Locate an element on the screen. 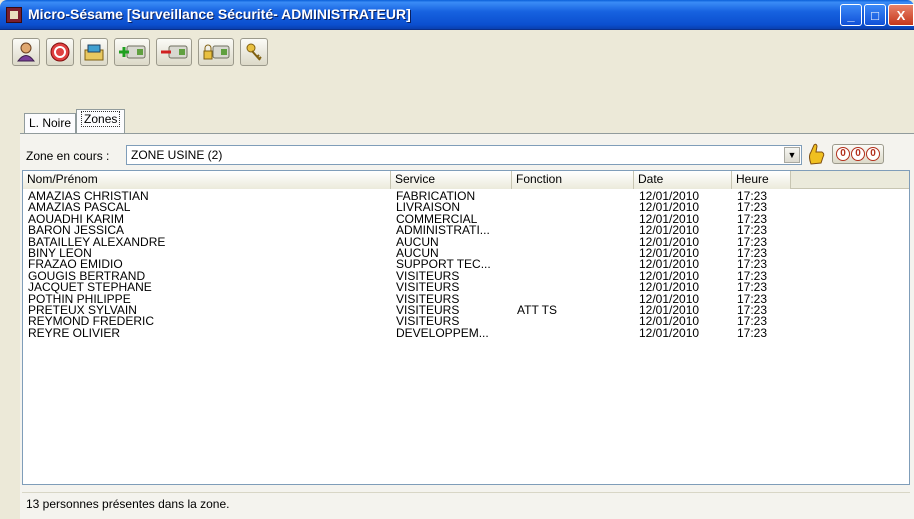 Image resolution: width=914 pixels, height=519 pixels. zone-value: ZONE USINE (2) is located at coordinates (177, 155).